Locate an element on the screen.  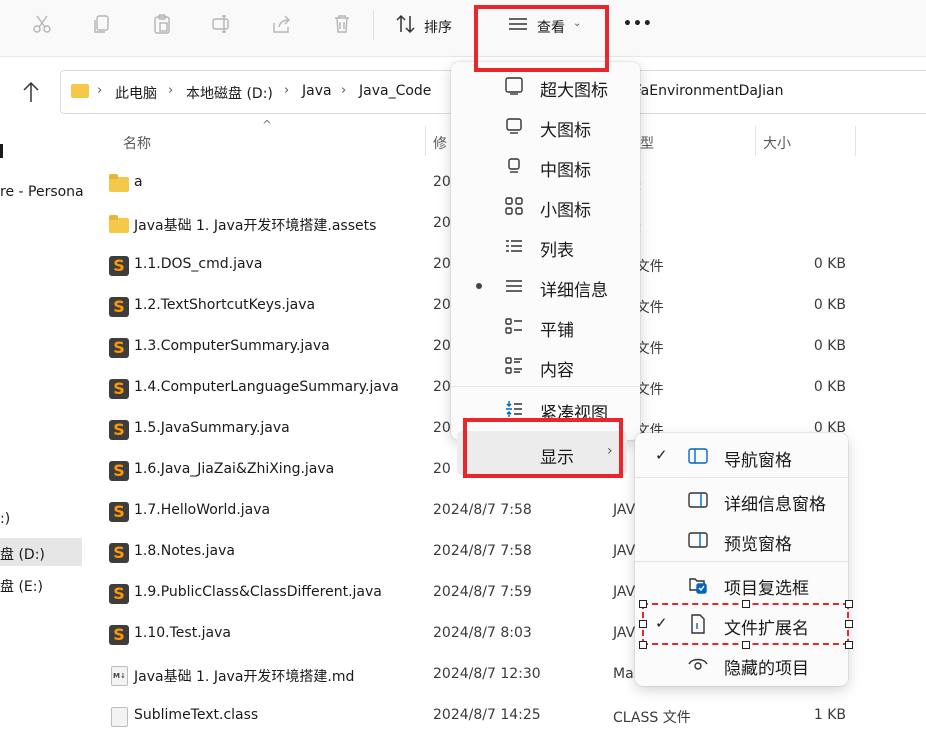
menu-item-view-6: 平铺 is located at coordinates (545, 326).